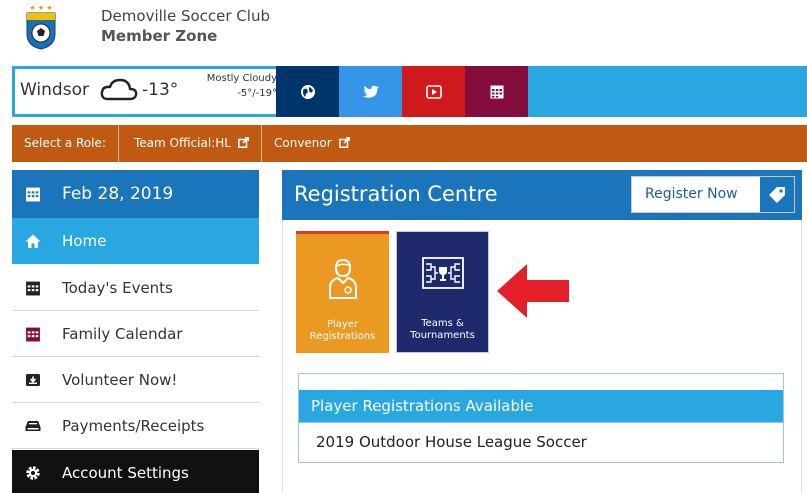  Describe the element at coordinates (396, 194) in the screenshot. I see `registration-centre-title: Registration Centre` at that location.